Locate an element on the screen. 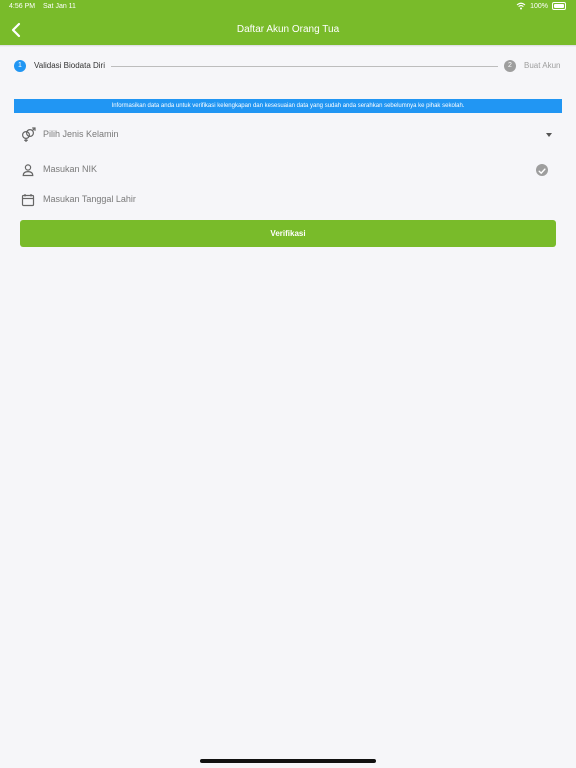  step-1-label: Validasi Biodata Diri is located at coordinates (69, 65).